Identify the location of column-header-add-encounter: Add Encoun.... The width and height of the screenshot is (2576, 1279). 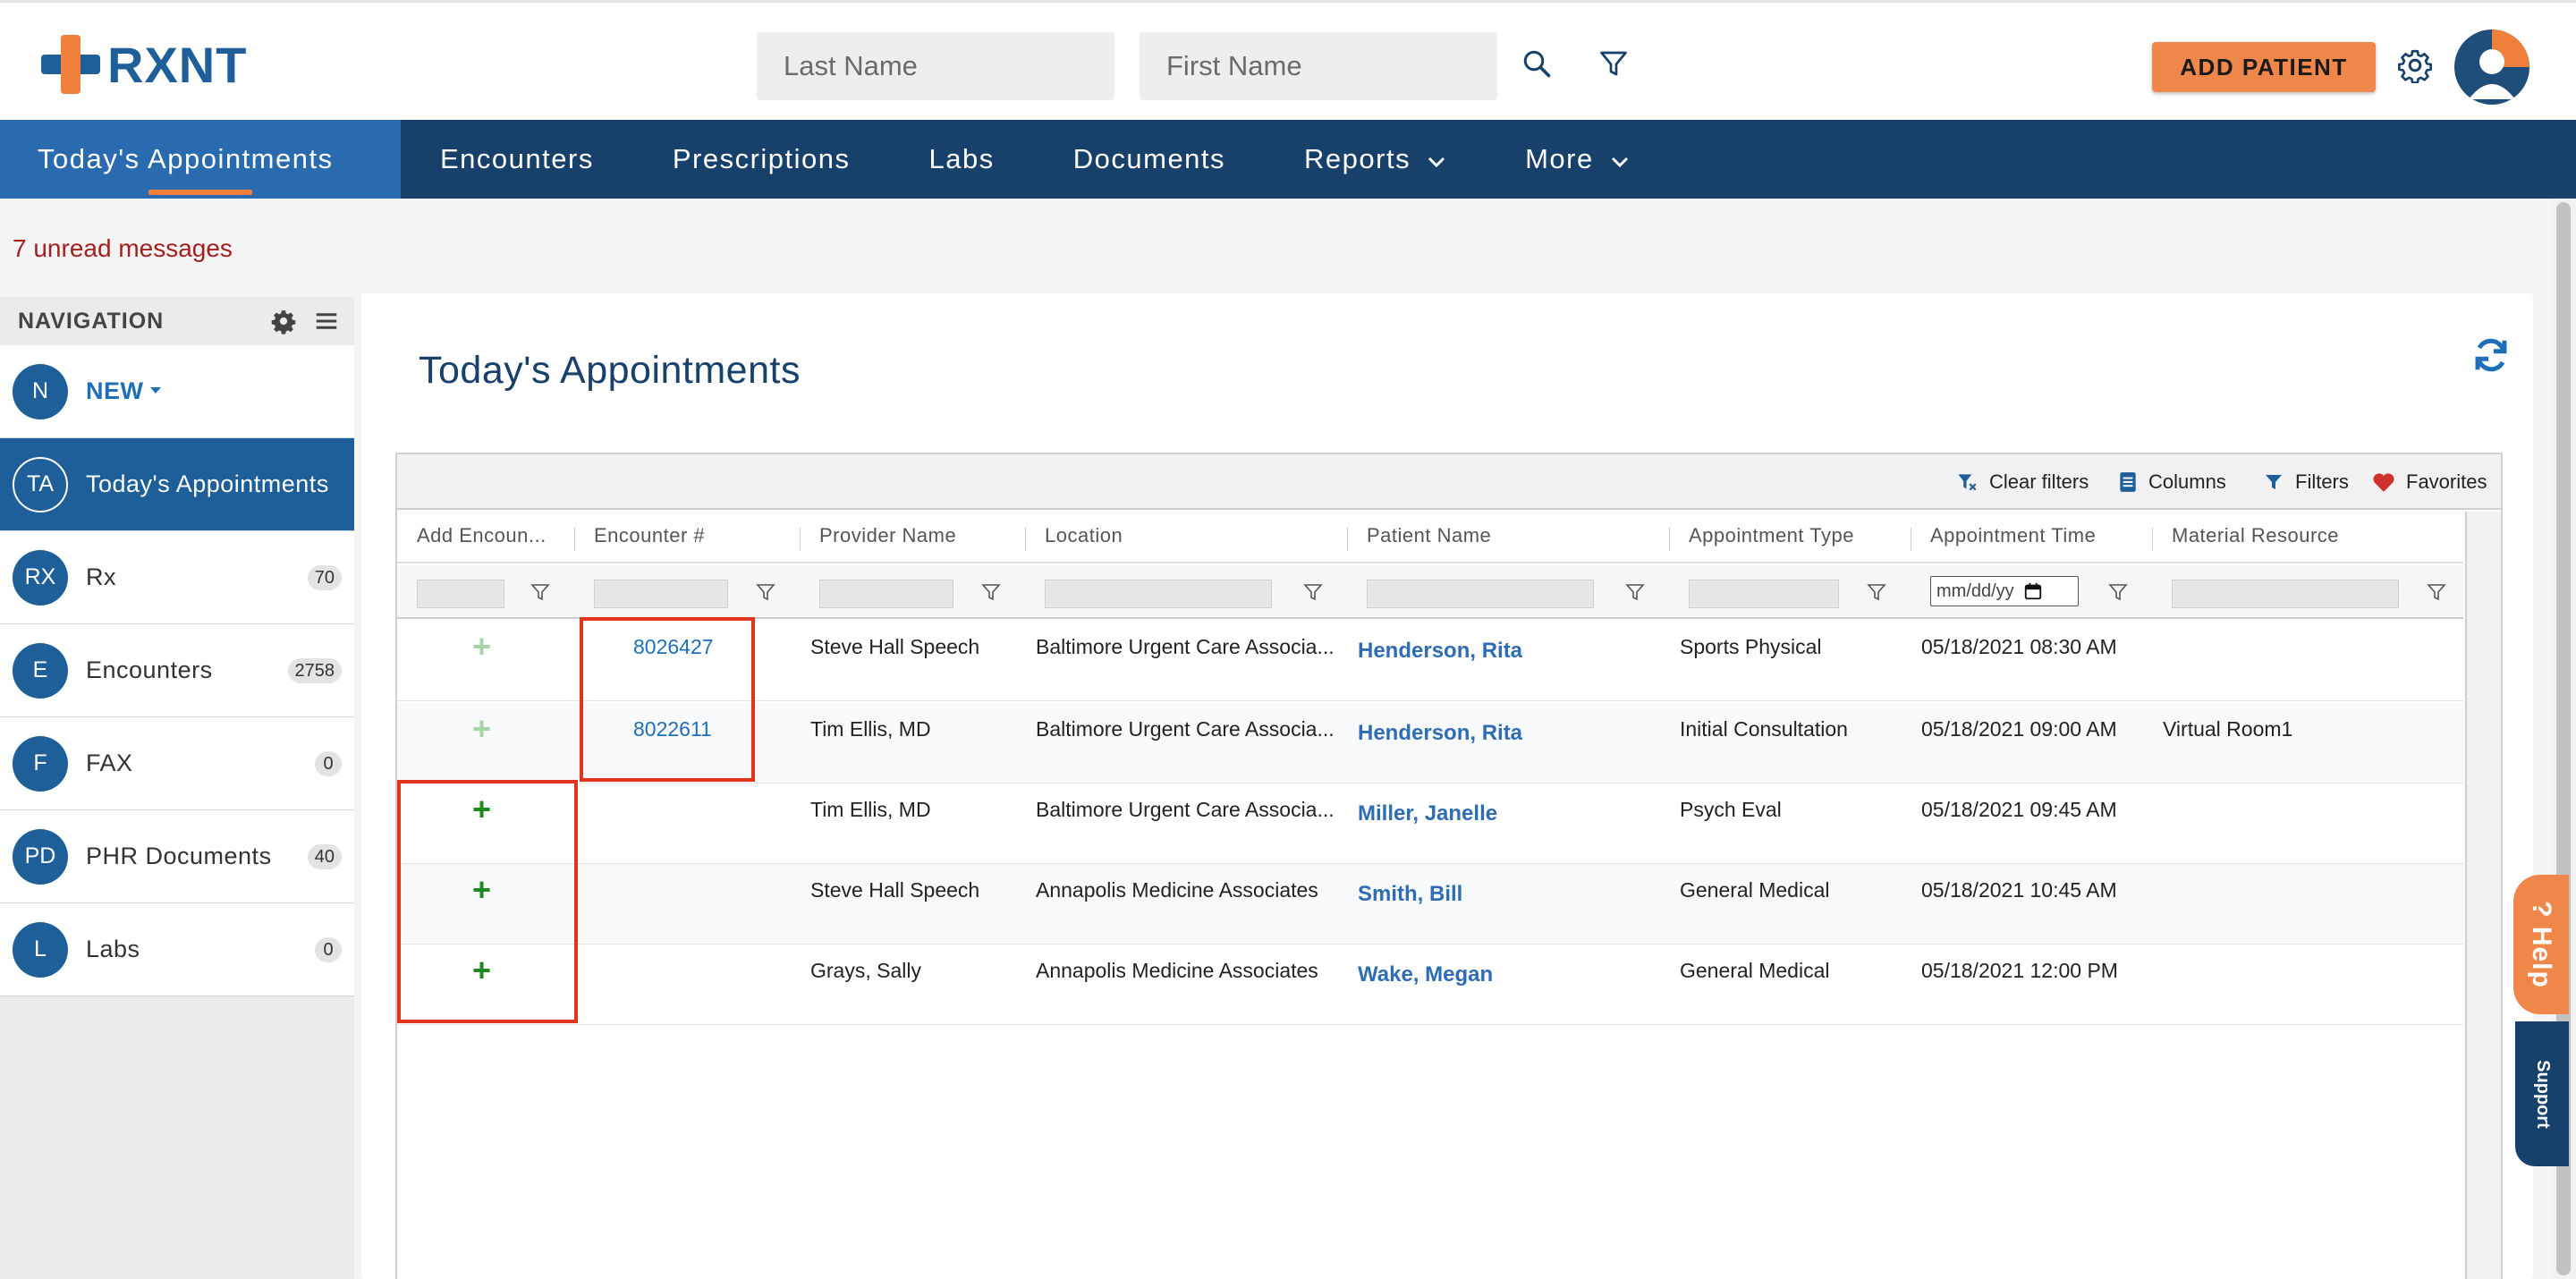
(482, 536).